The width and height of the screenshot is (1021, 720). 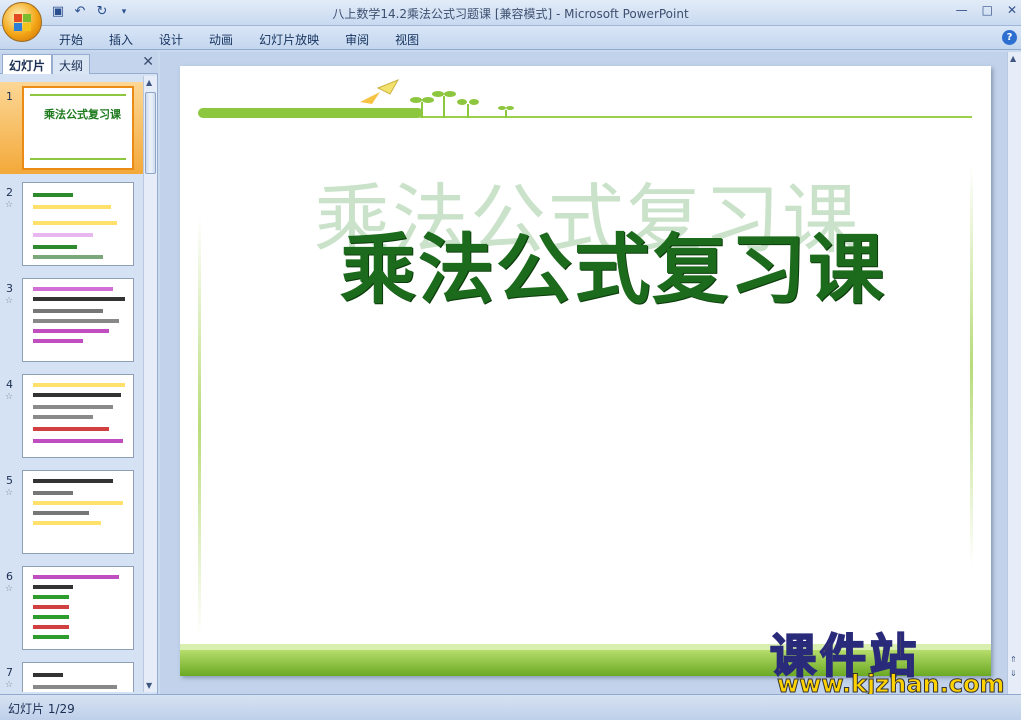 What do you see at coordinates (1009, 37) in the screenshot?
I see `help-icon: ?` at bounding box center [1009, 37].